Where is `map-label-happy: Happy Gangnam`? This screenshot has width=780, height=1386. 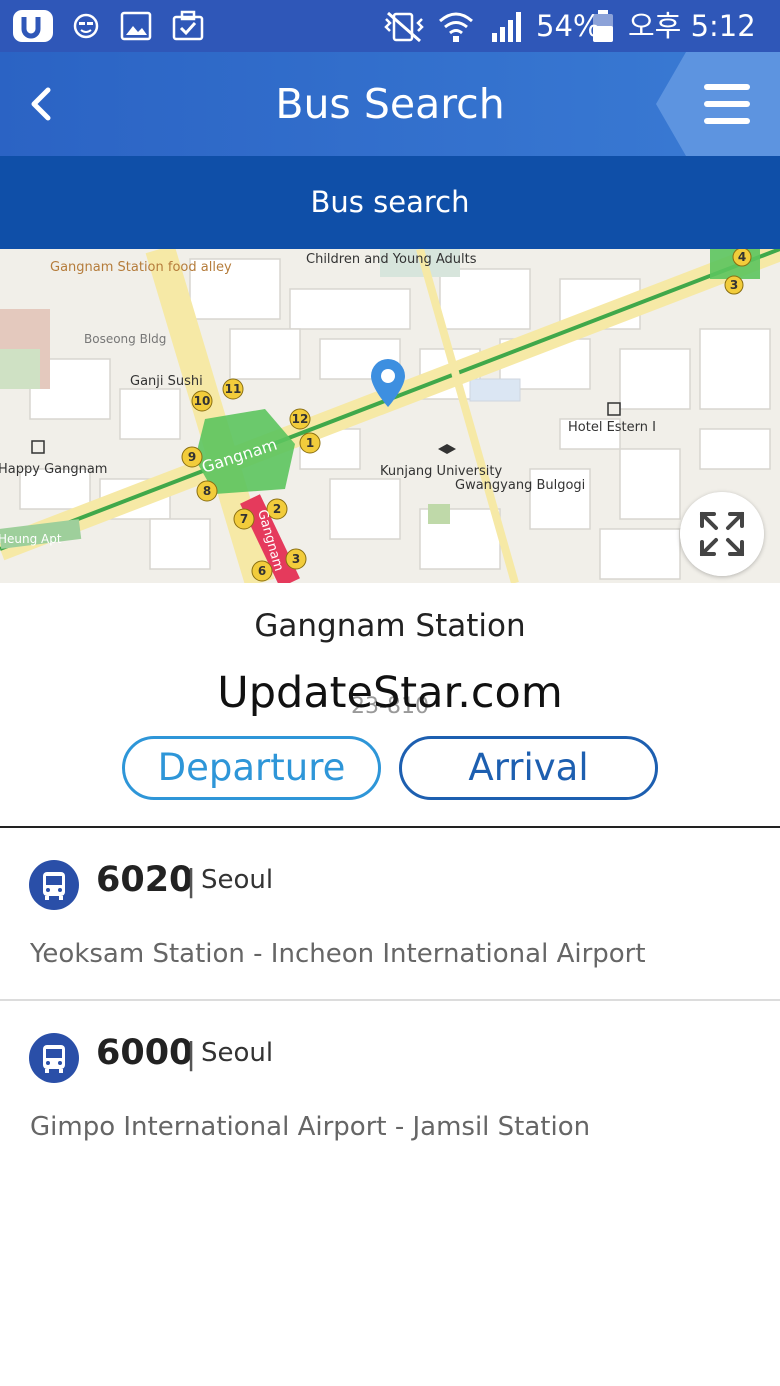
map-label-happy: Happy Gangnam is located at coordinates (53, 469).